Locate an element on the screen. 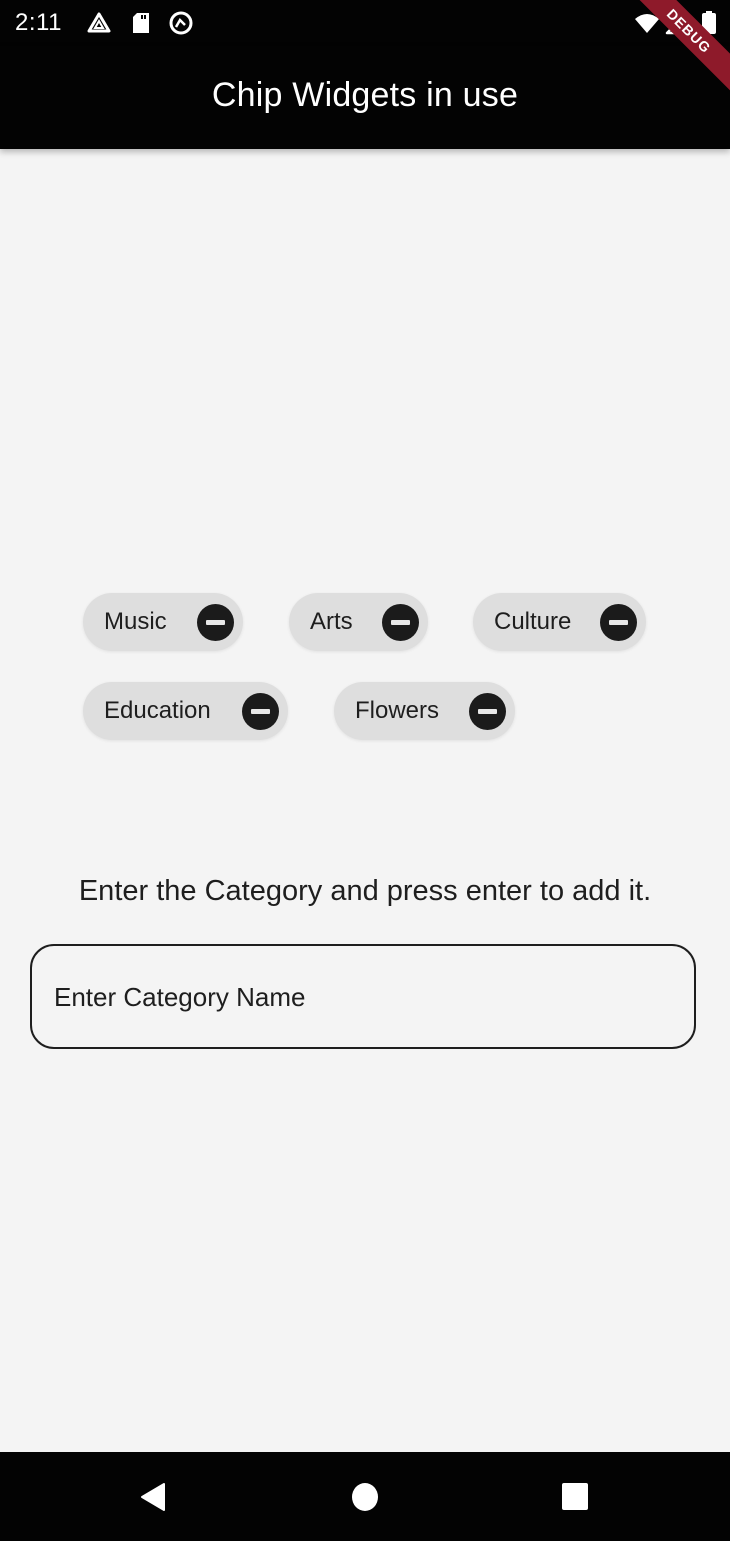  page-title: Chip Widgets in use is located at coordinates (365, 95).